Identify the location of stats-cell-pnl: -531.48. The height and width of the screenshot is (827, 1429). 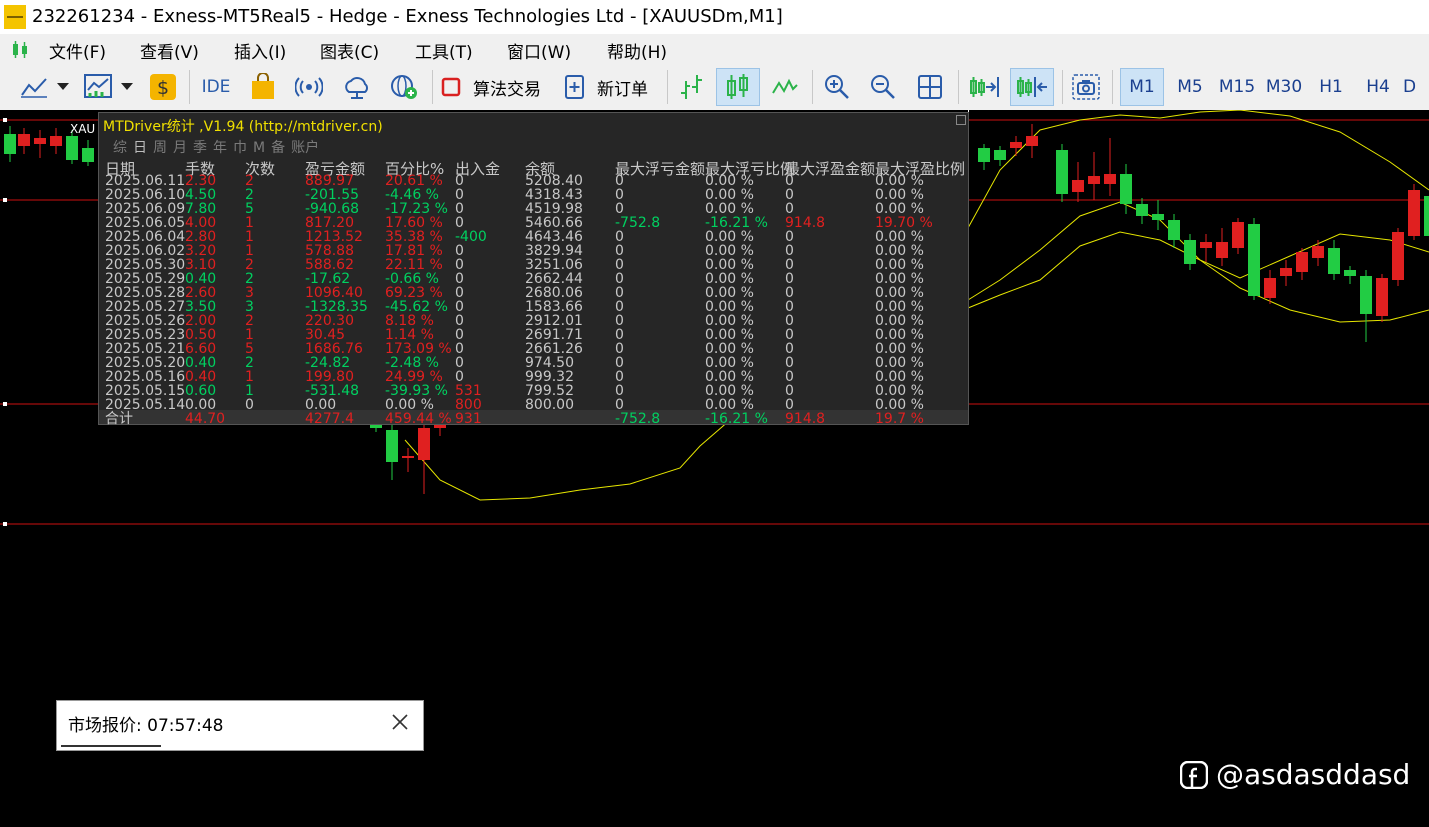
(332, 391).